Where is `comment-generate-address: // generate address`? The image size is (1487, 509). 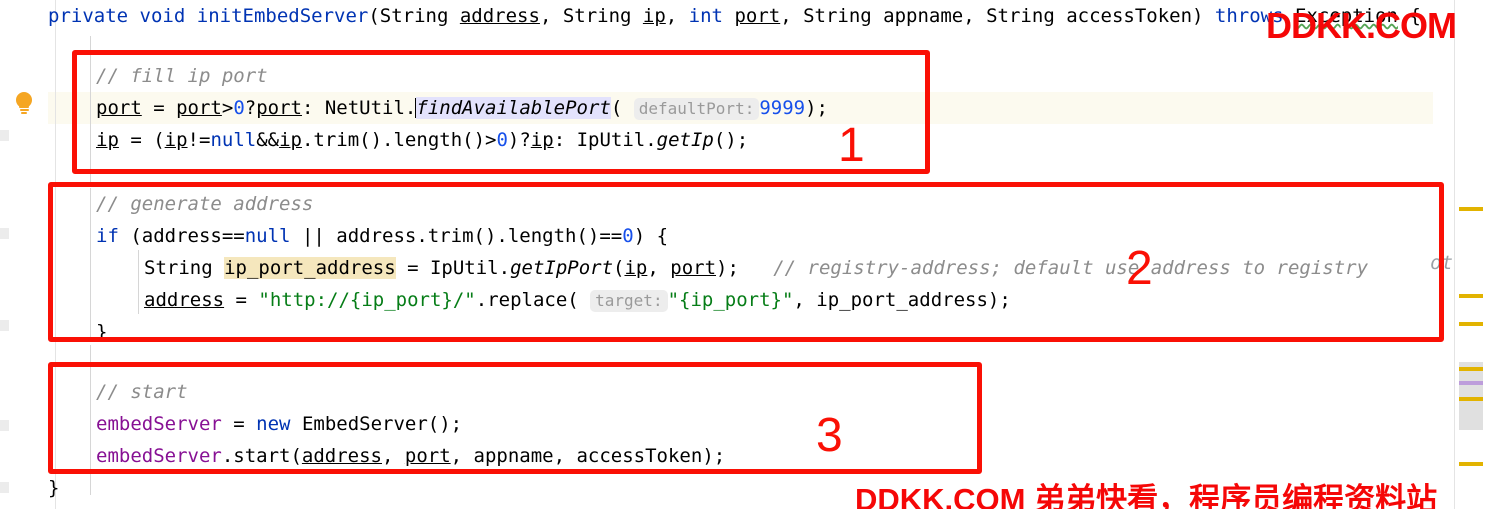
comment-generate-address: // generate address is located at coordinates (205, 204).